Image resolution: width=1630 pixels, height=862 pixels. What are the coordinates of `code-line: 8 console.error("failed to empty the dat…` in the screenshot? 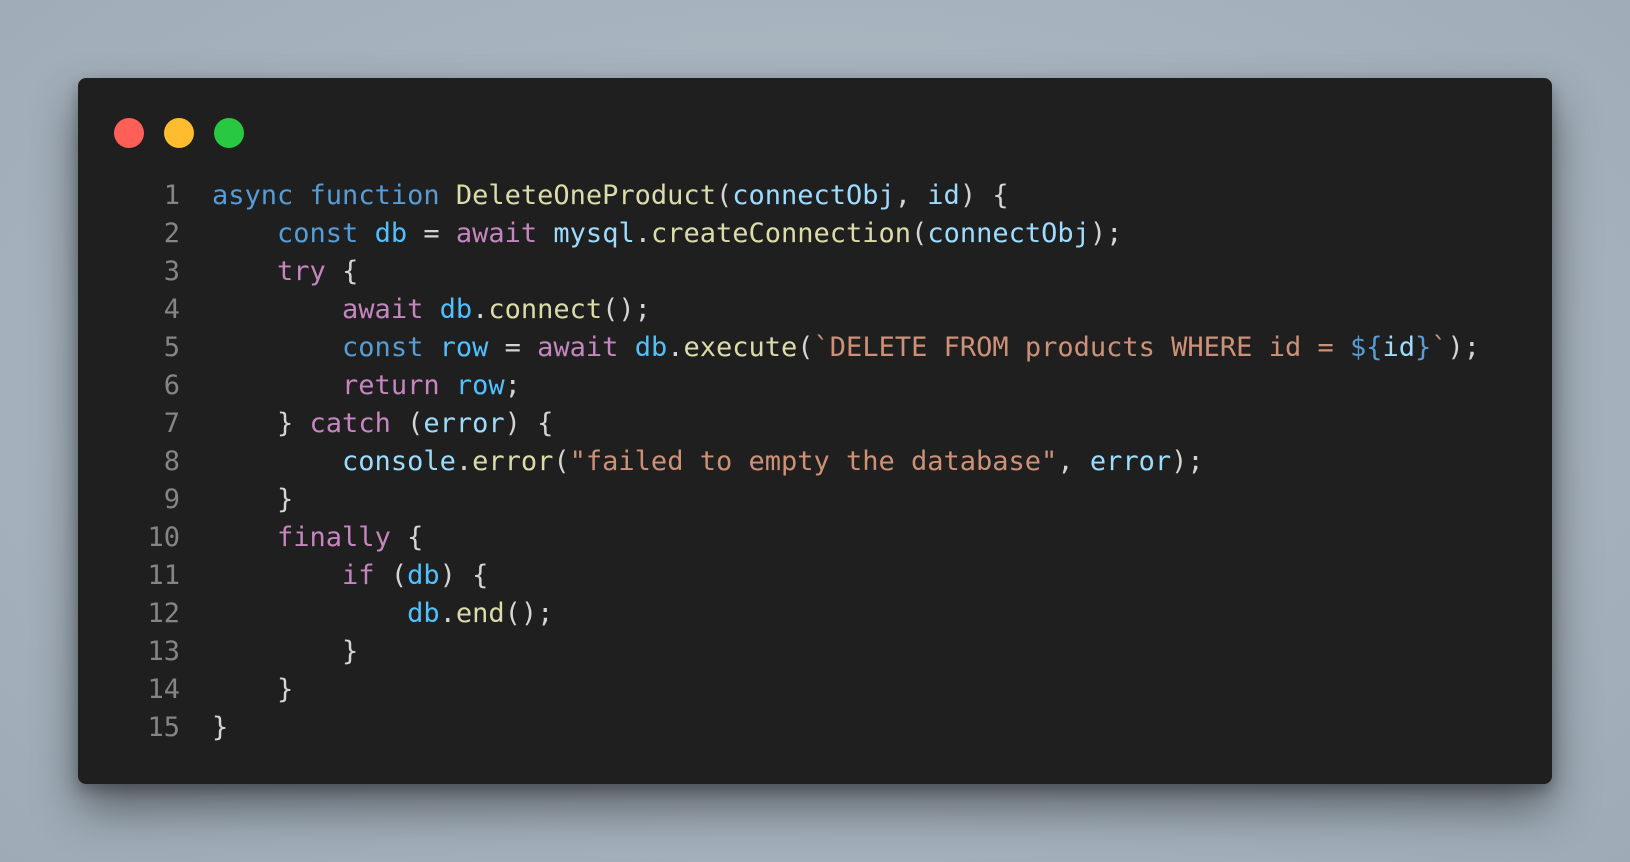 It's located at (793, 462).